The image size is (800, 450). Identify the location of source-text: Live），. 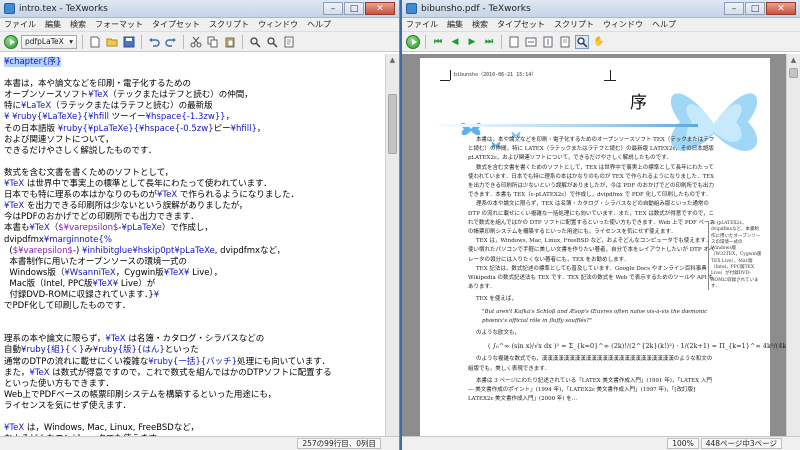
(206, 272).